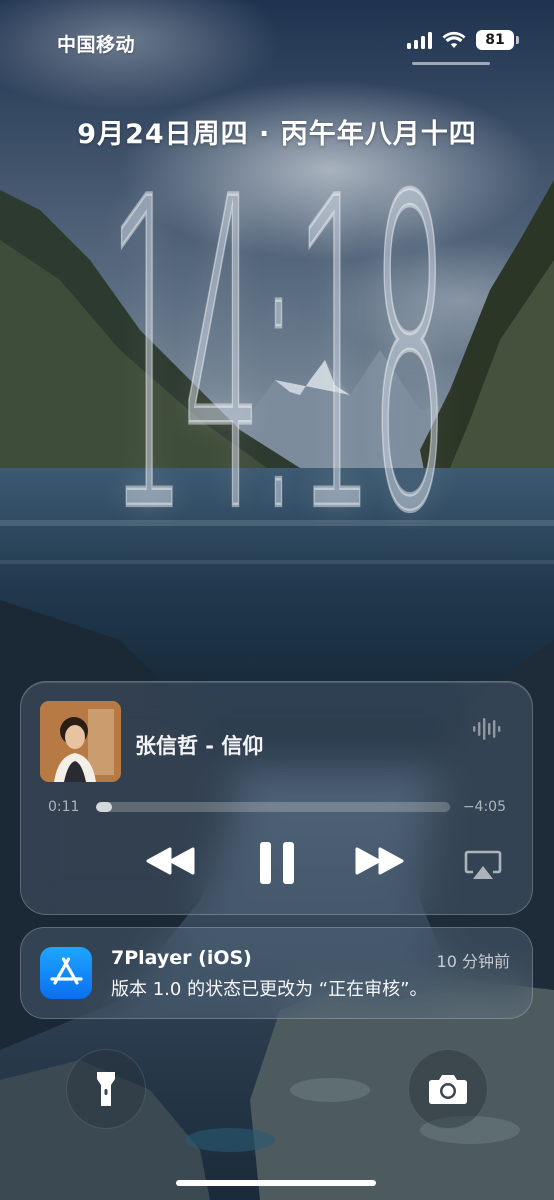 The height and width of the screenshot is (1200, 554). I want to click on clock-reflection: 14:18, so click(277, 620).